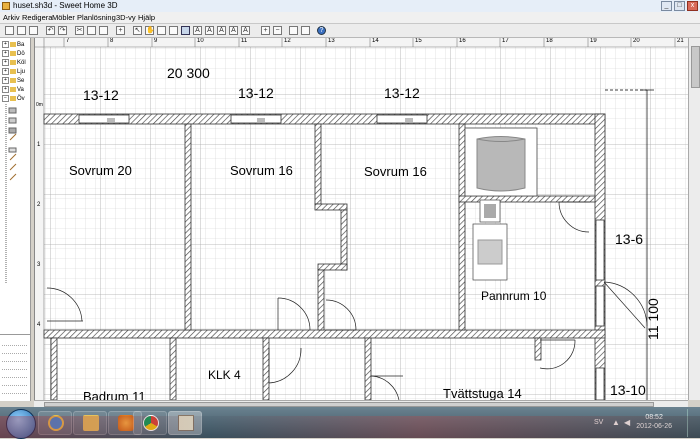 The width and height of the screenshot is (700, 439). Describe the element at coordinates (188, 73) in the screenshot. I see `dimension-label: 20 300` at that location.